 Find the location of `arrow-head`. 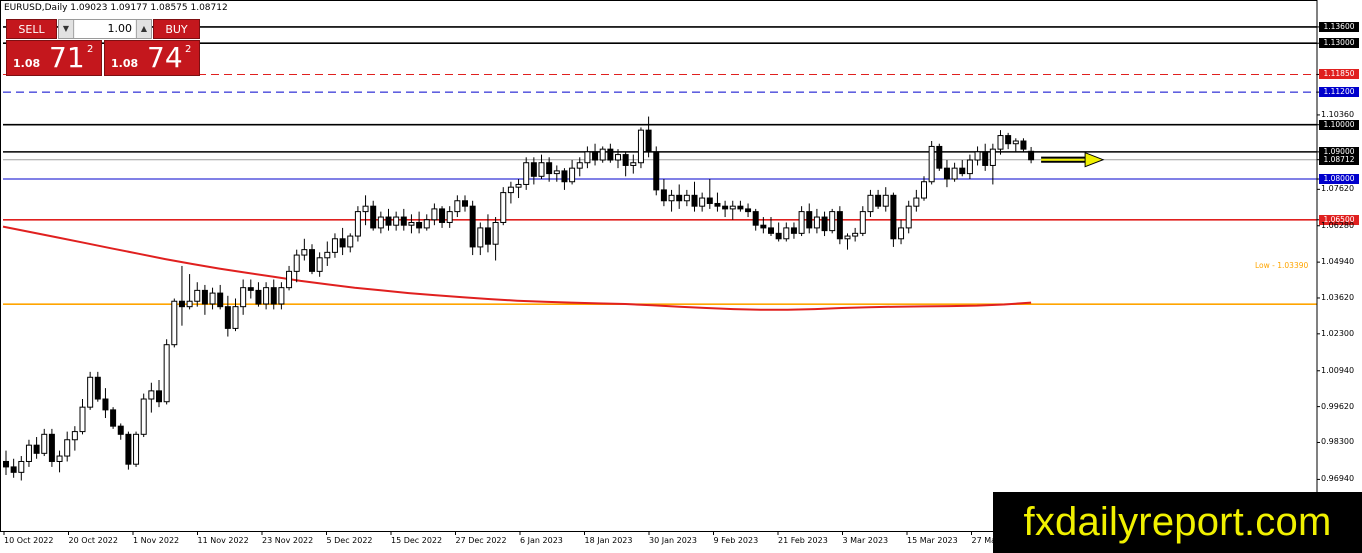

arrow-head is located at coordinates (1094, 159).